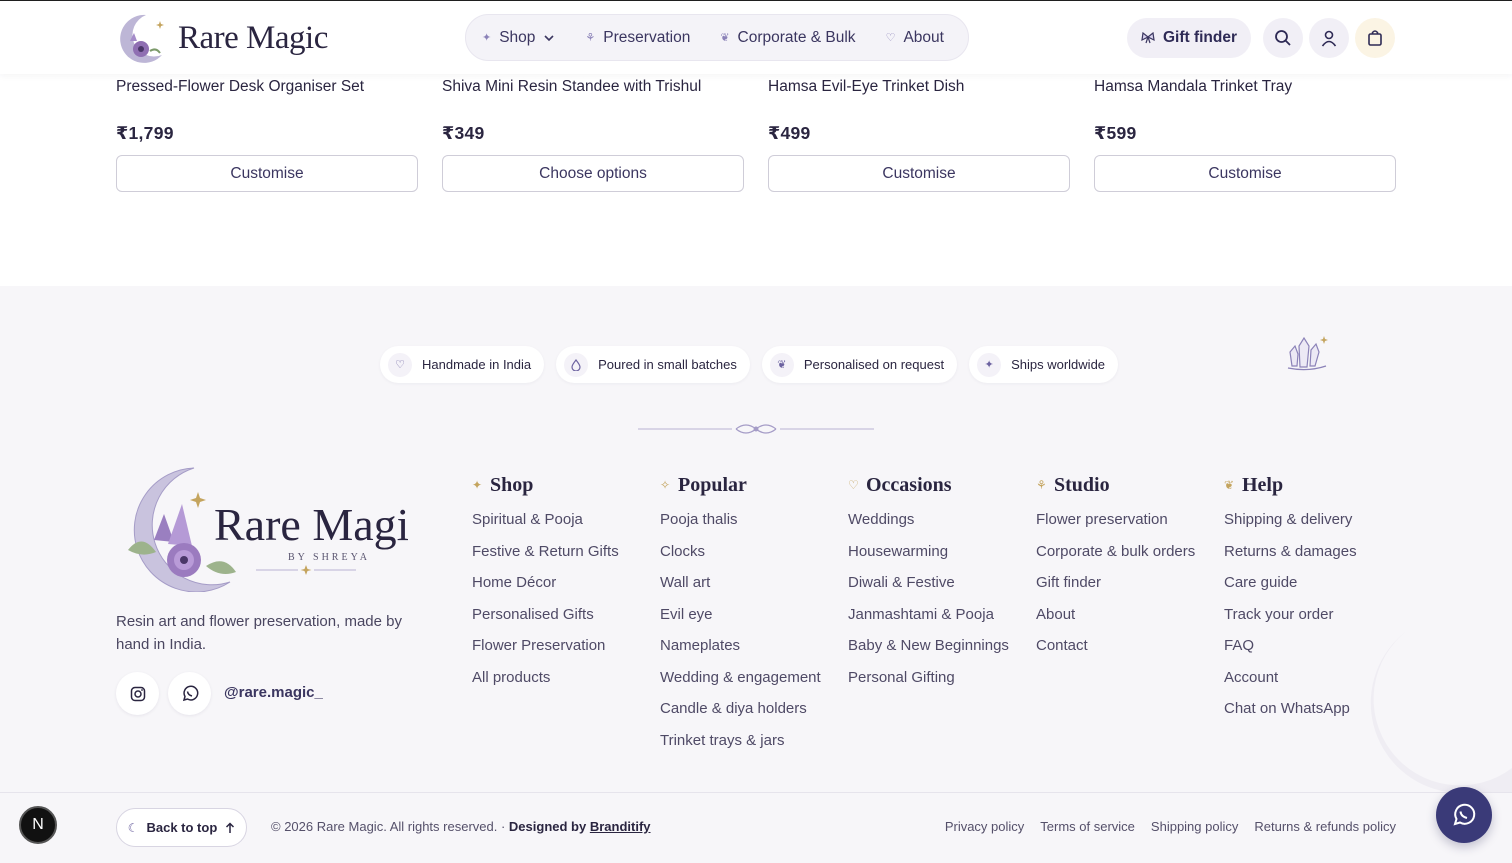 This screenshot has height=863, width=1512. I want to click on product-name: Hamsa Evil-Eye Trinket Dish, so click(866, 87).